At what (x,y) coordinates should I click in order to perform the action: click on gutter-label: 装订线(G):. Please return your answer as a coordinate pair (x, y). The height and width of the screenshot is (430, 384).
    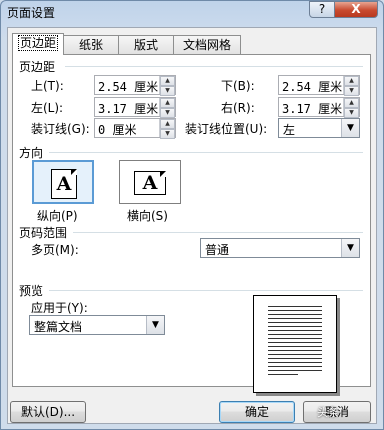
    Looking at the image, I should click on (60, 129).